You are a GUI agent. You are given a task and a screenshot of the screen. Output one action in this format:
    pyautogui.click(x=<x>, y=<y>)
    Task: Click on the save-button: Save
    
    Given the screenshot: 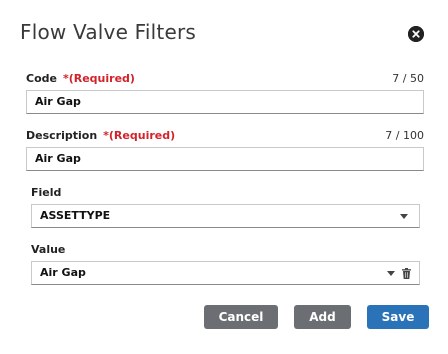 What is the action you would take?
    pyautogui.click(x=398, y=317)
    